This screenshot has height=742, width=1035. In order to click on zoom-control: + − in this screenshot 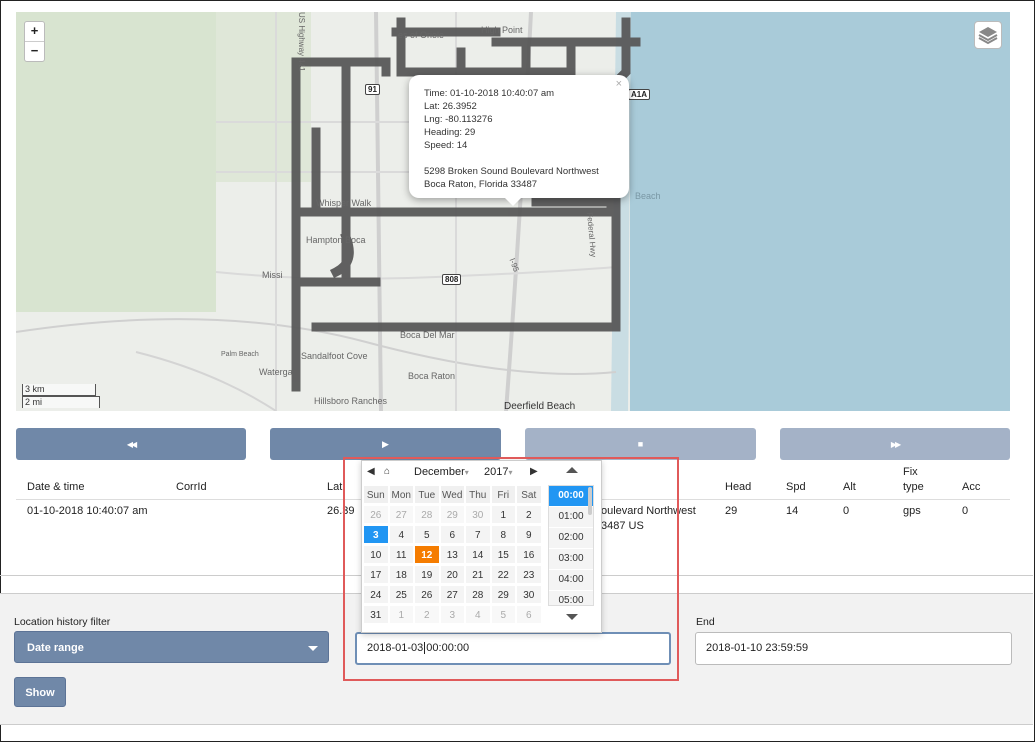, I will do `click(34, 41)`.